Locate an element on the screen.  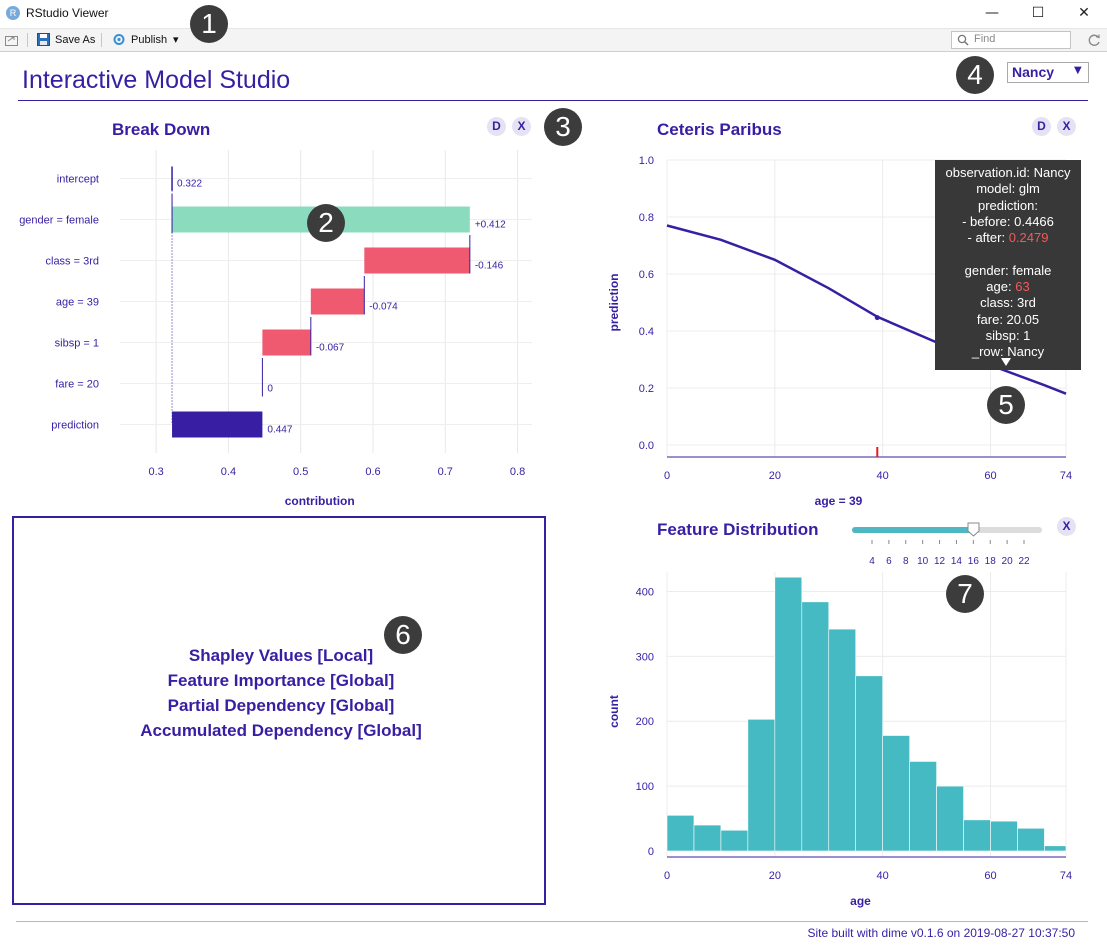
callout-marker-1: 1 is located at coordinates (209, 24).